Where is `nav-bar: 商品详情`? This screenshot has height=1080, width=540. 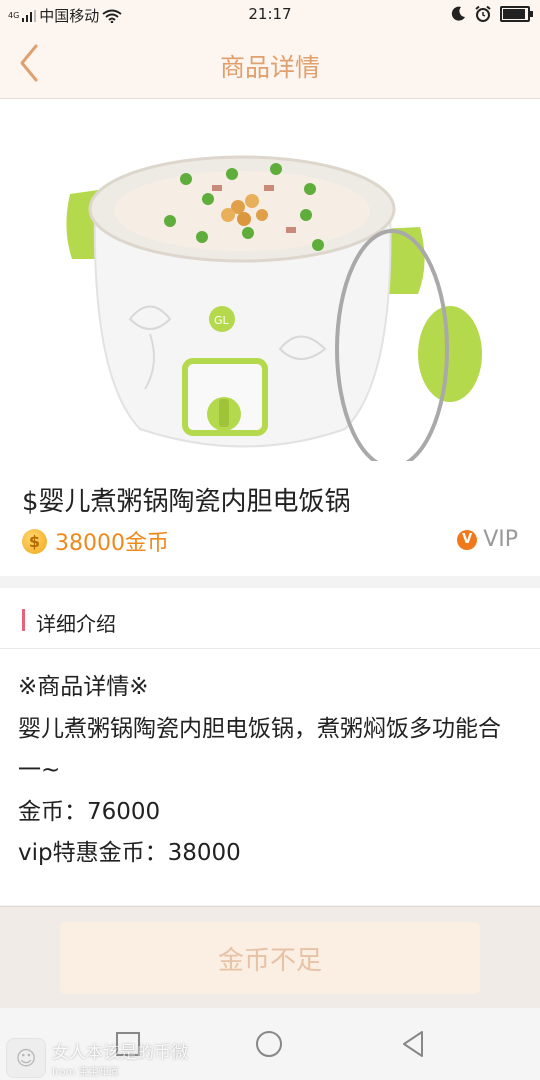
nav-bar: 商品详情 is located at coordinates (270, 63).